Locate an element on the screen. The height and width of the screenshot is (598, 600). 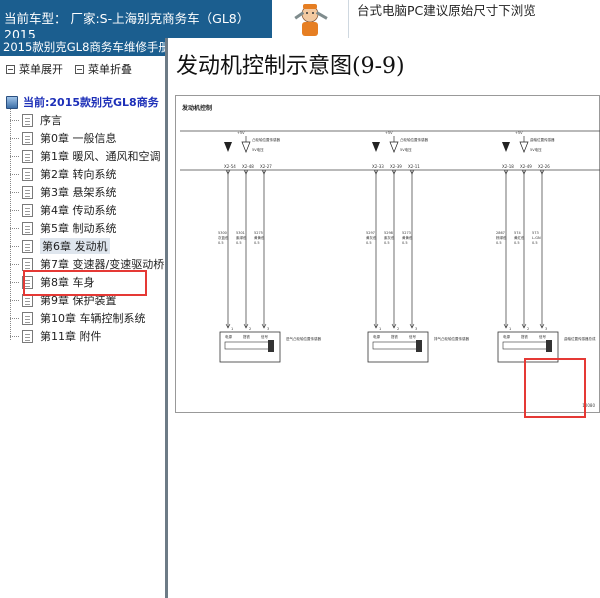
sensor-magnet is located at coordinates (419, 346).